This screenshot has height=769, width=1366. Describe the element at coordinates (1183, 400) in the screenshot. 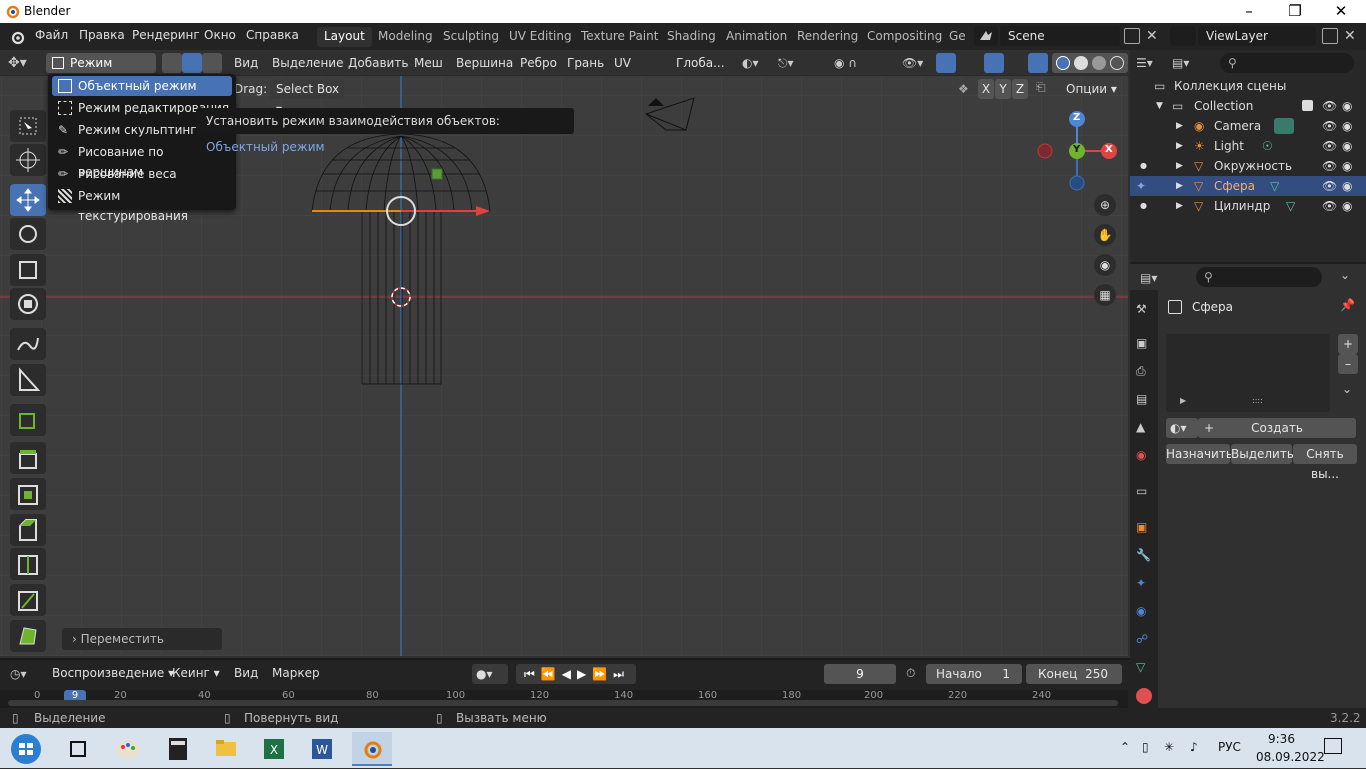

I see `list-expand-icon: ▶` at that location.